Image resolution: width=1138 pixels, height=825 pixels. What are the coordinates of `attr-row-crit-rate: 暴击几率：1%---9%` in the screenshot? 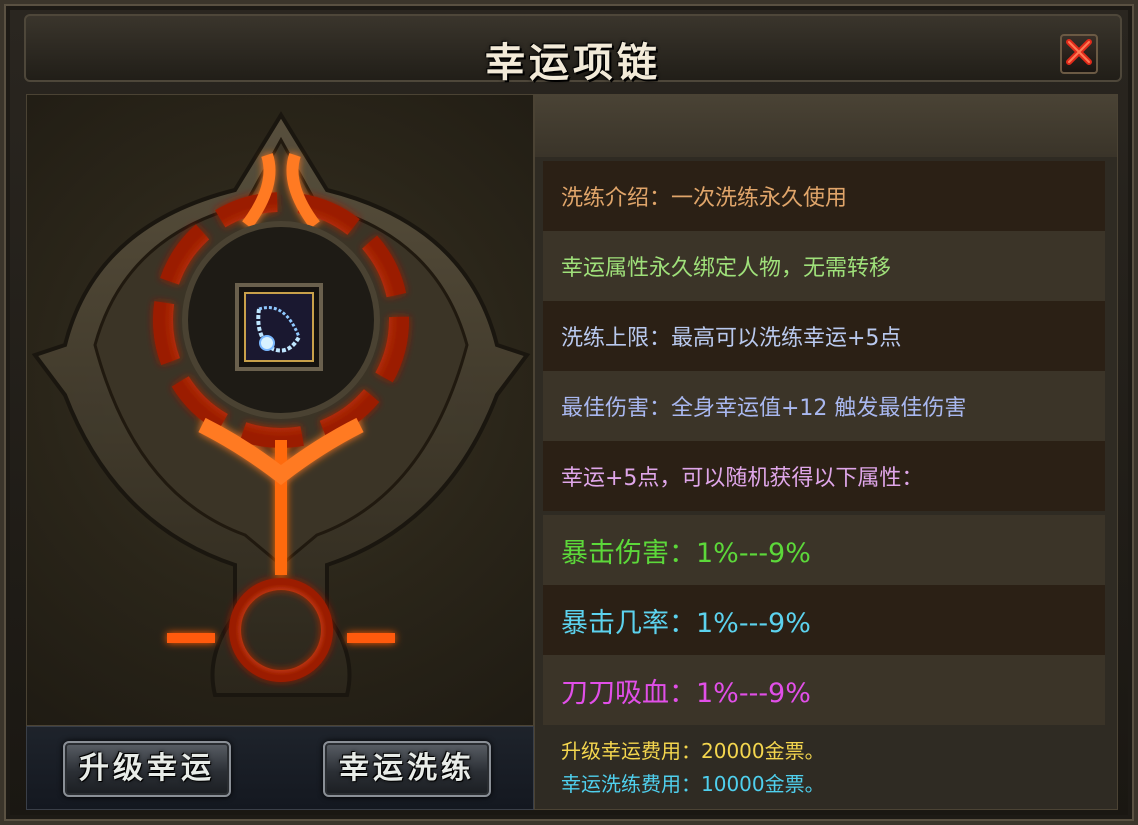 It's located at (824, 620).